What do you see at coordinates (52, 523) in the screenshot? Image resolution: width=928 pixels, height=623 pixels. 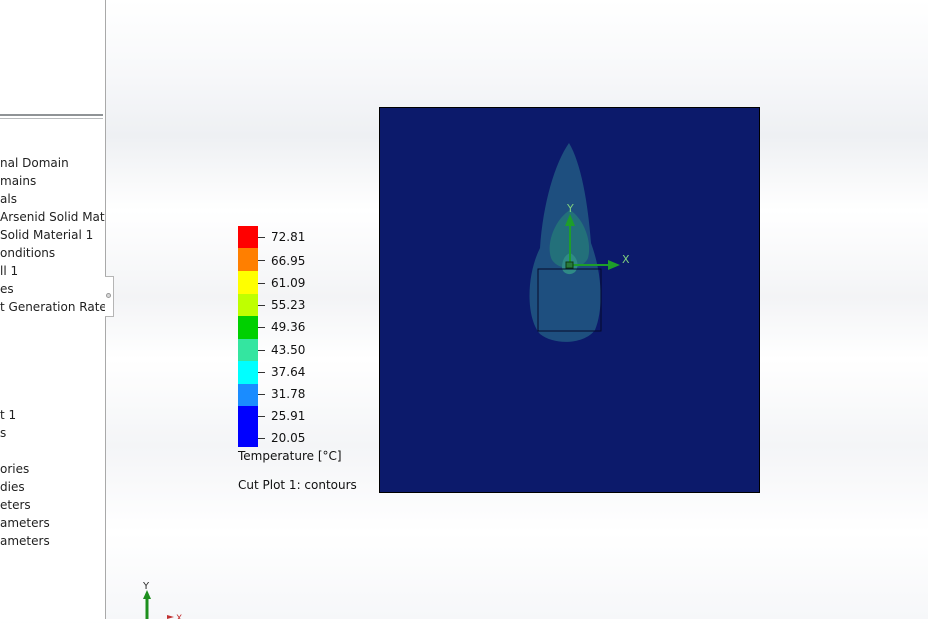 I see `tree-item-goal-parameters: ameters` at bounding box center [52, 523].